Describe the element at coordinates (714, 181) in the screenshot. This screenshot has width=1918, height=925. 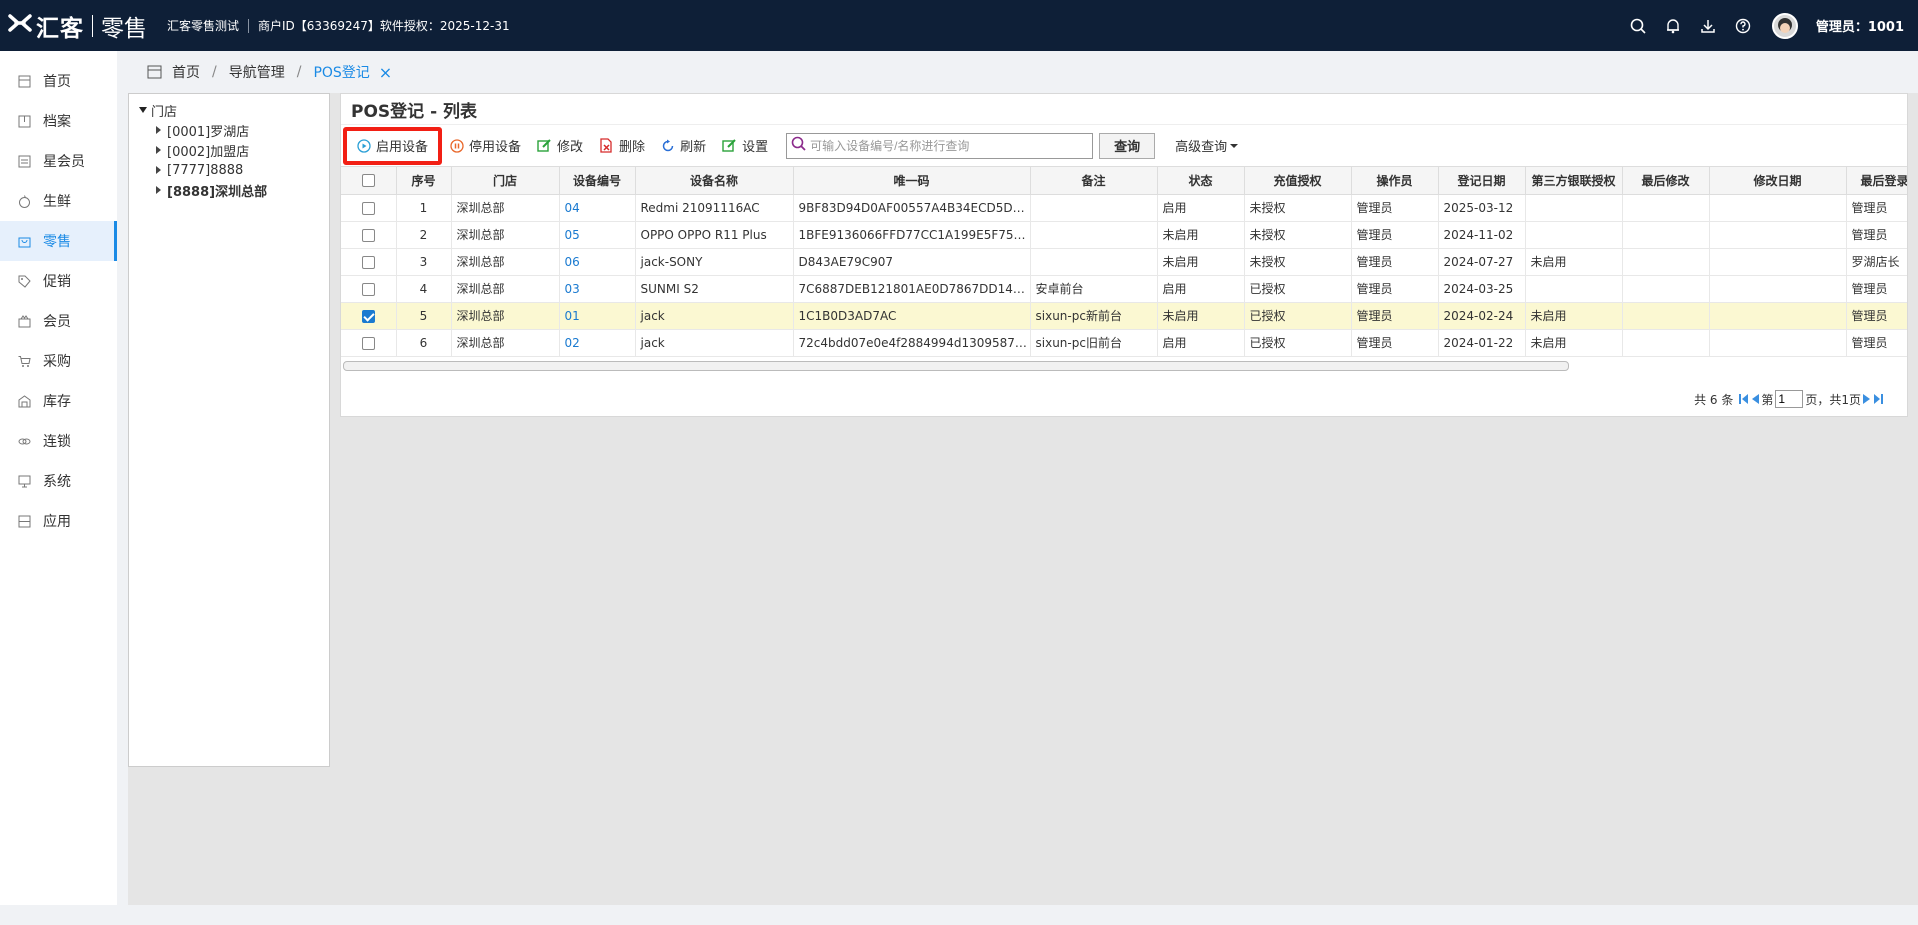
I see `column-header: 设备名称` at that location.